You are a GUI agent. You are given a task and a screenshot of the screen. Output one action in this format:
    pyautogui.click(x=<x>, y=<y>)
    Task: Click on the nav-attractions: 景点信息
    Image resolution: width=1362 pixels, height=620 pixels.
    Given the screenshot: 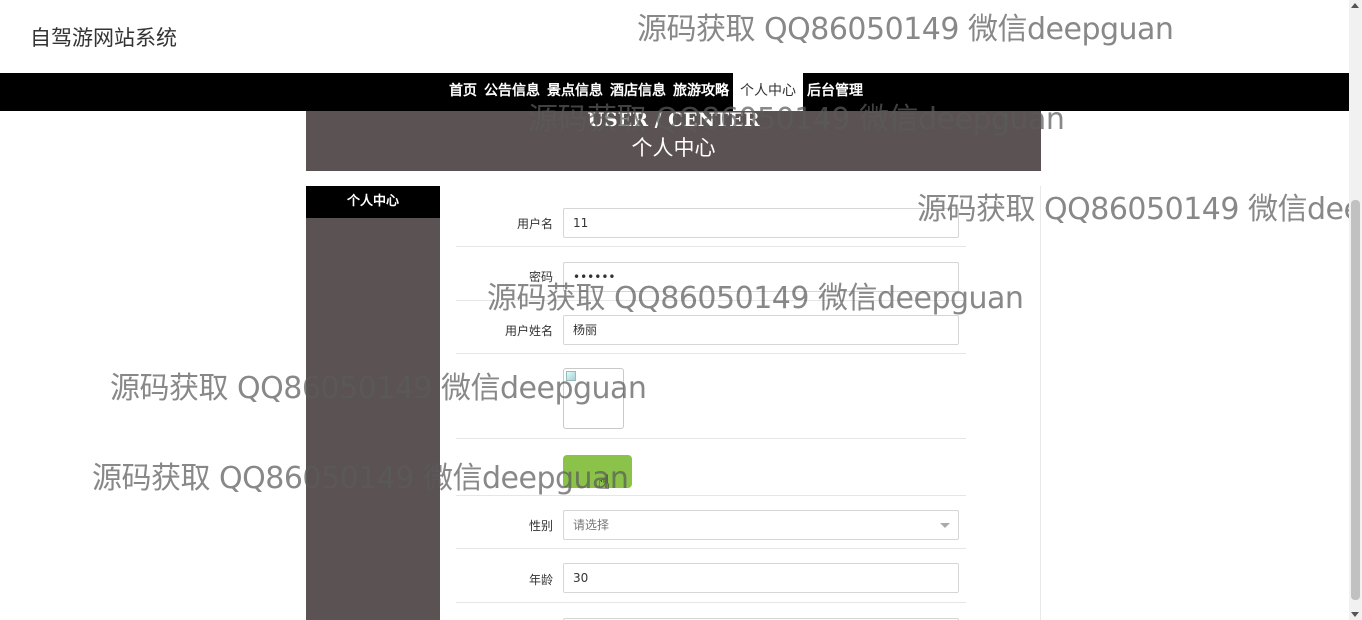 What is the action you would take?
    pyautogui.click(x=575, y=92)
    